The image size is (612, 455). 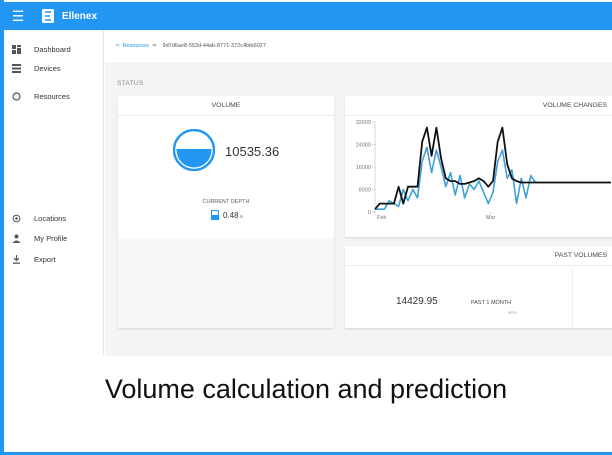 I want to click on dashboard-icon, so click(x=16, y=49).